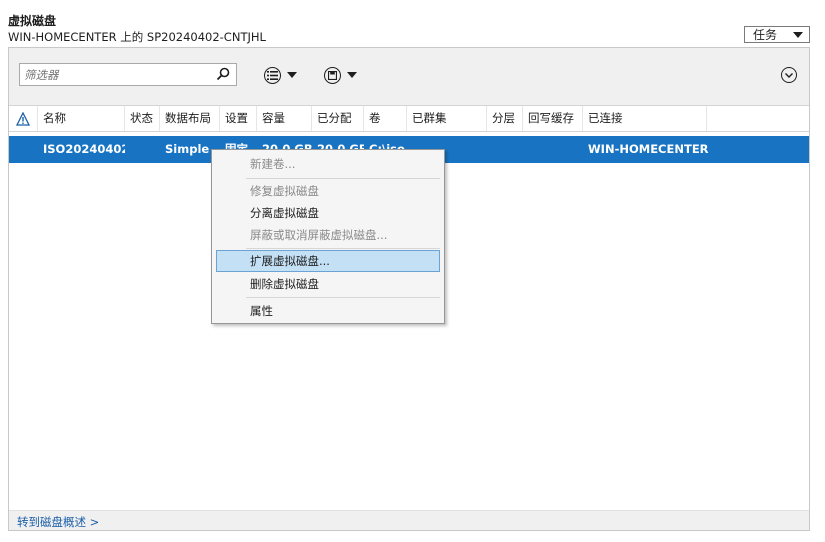 The height and width of the screenshot is (542, 825). I want to click on search-icon, so click(223, 74).